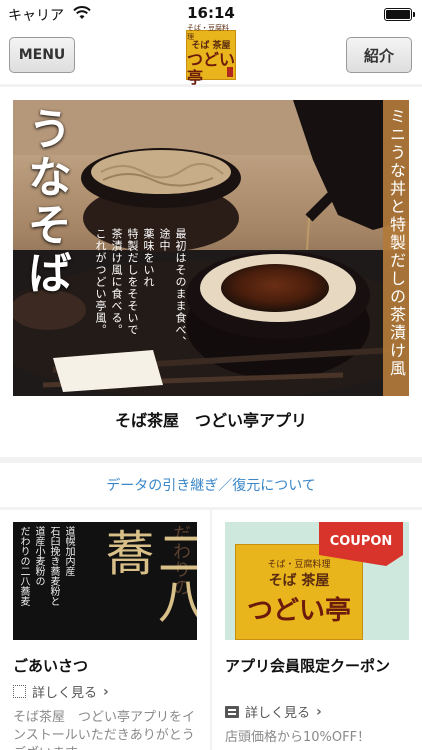 This screenshot has height=750, width=422. I want to click on data-transfer-link: データの引き継ぎ／復元について, so click(211, 485).